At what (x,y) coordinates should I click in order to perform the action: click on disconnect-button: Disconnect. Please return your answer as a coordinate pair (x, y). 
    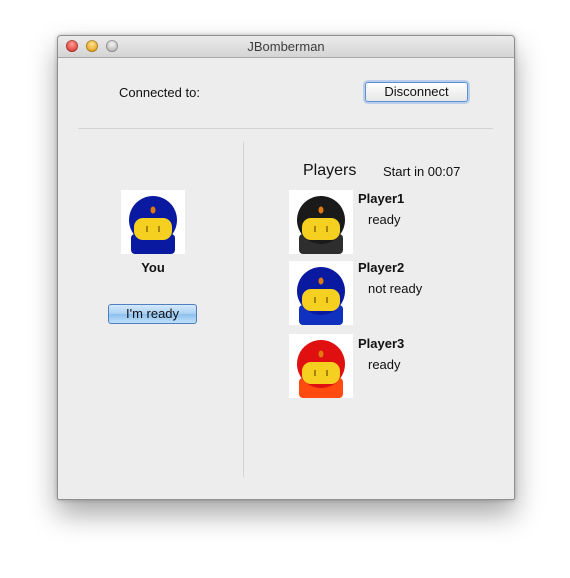
    Looking at the image, I should click on (416, 92).